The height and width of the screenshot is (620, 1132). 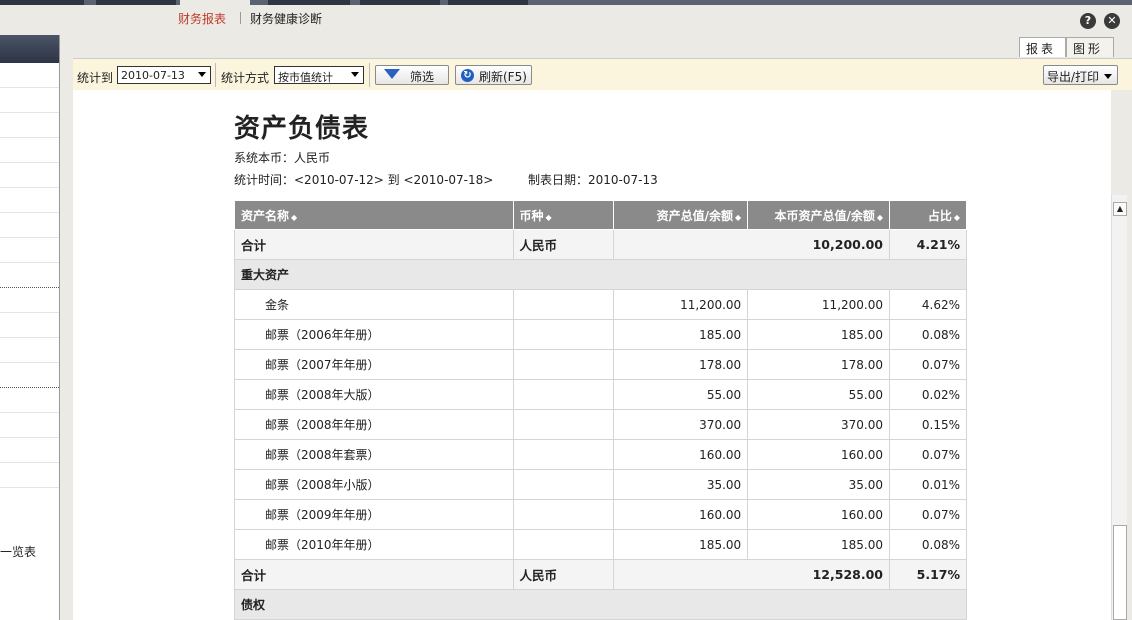 What do you see at coordinates (600, 274) in the screenshot?
I see `table-group-row: 重大资产` at bounding box center [600, 274].